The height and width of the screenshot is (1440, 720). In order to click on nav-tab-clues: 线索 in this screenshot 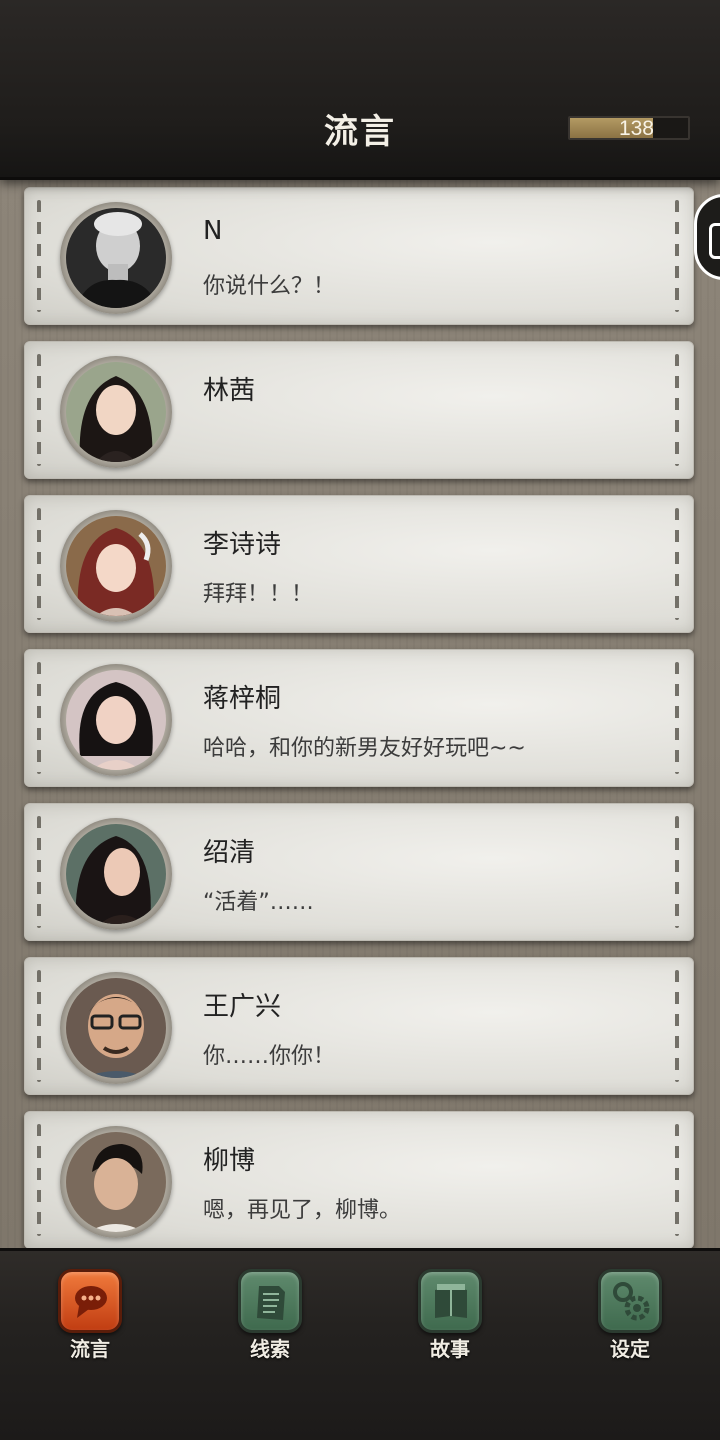, I will do `click(270, 1319)`.